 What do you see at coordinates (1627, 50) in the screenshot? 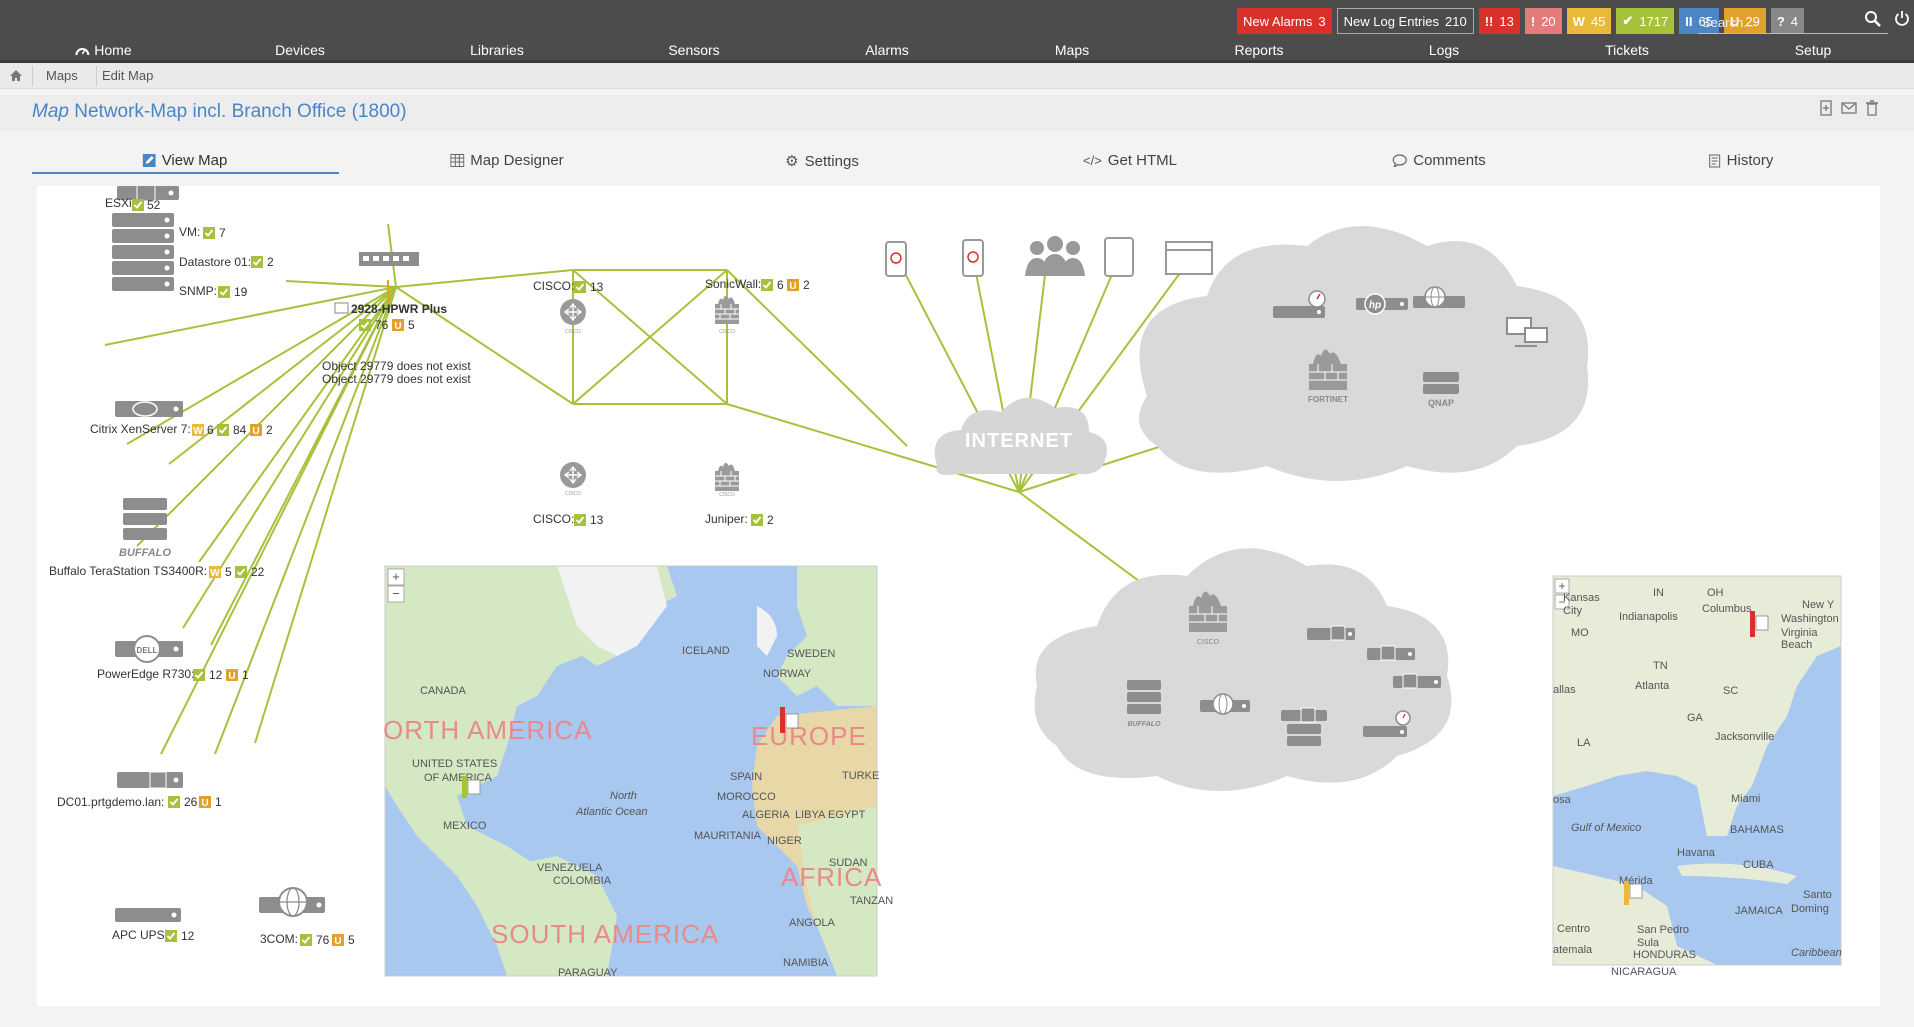
I see `nav-tickets: Tickets` at bounding box center [1627, 50].